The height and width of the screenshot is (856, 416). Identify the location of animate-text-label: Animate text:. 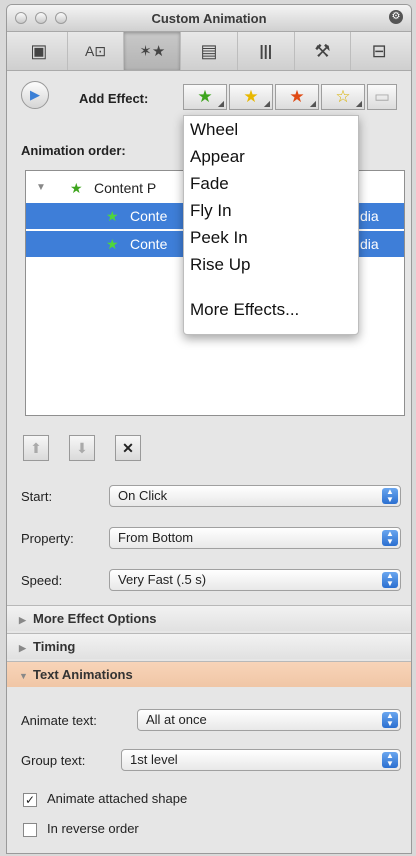
(59, 720).